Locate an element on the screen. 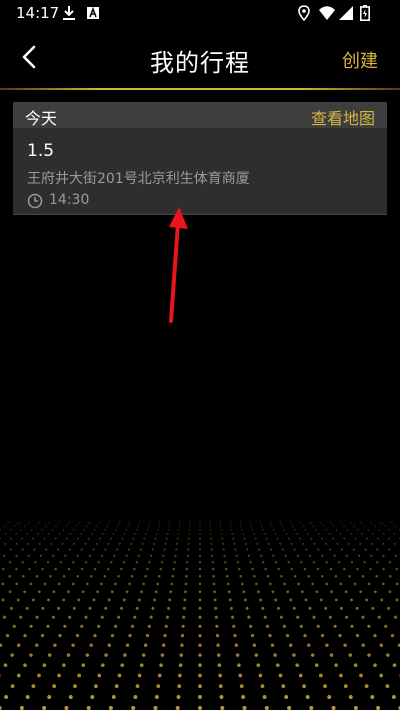  app-header: 我的行程 创建 is located at coordinates (200, 58).